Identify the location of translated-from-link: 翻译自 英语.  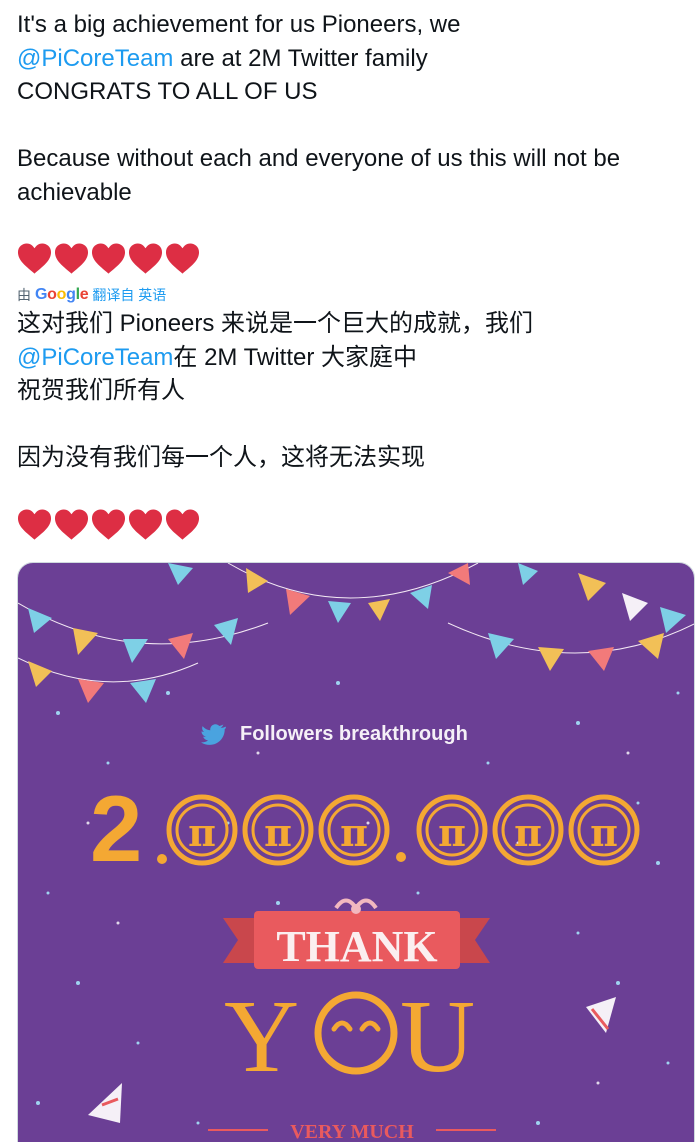
(129, 295).